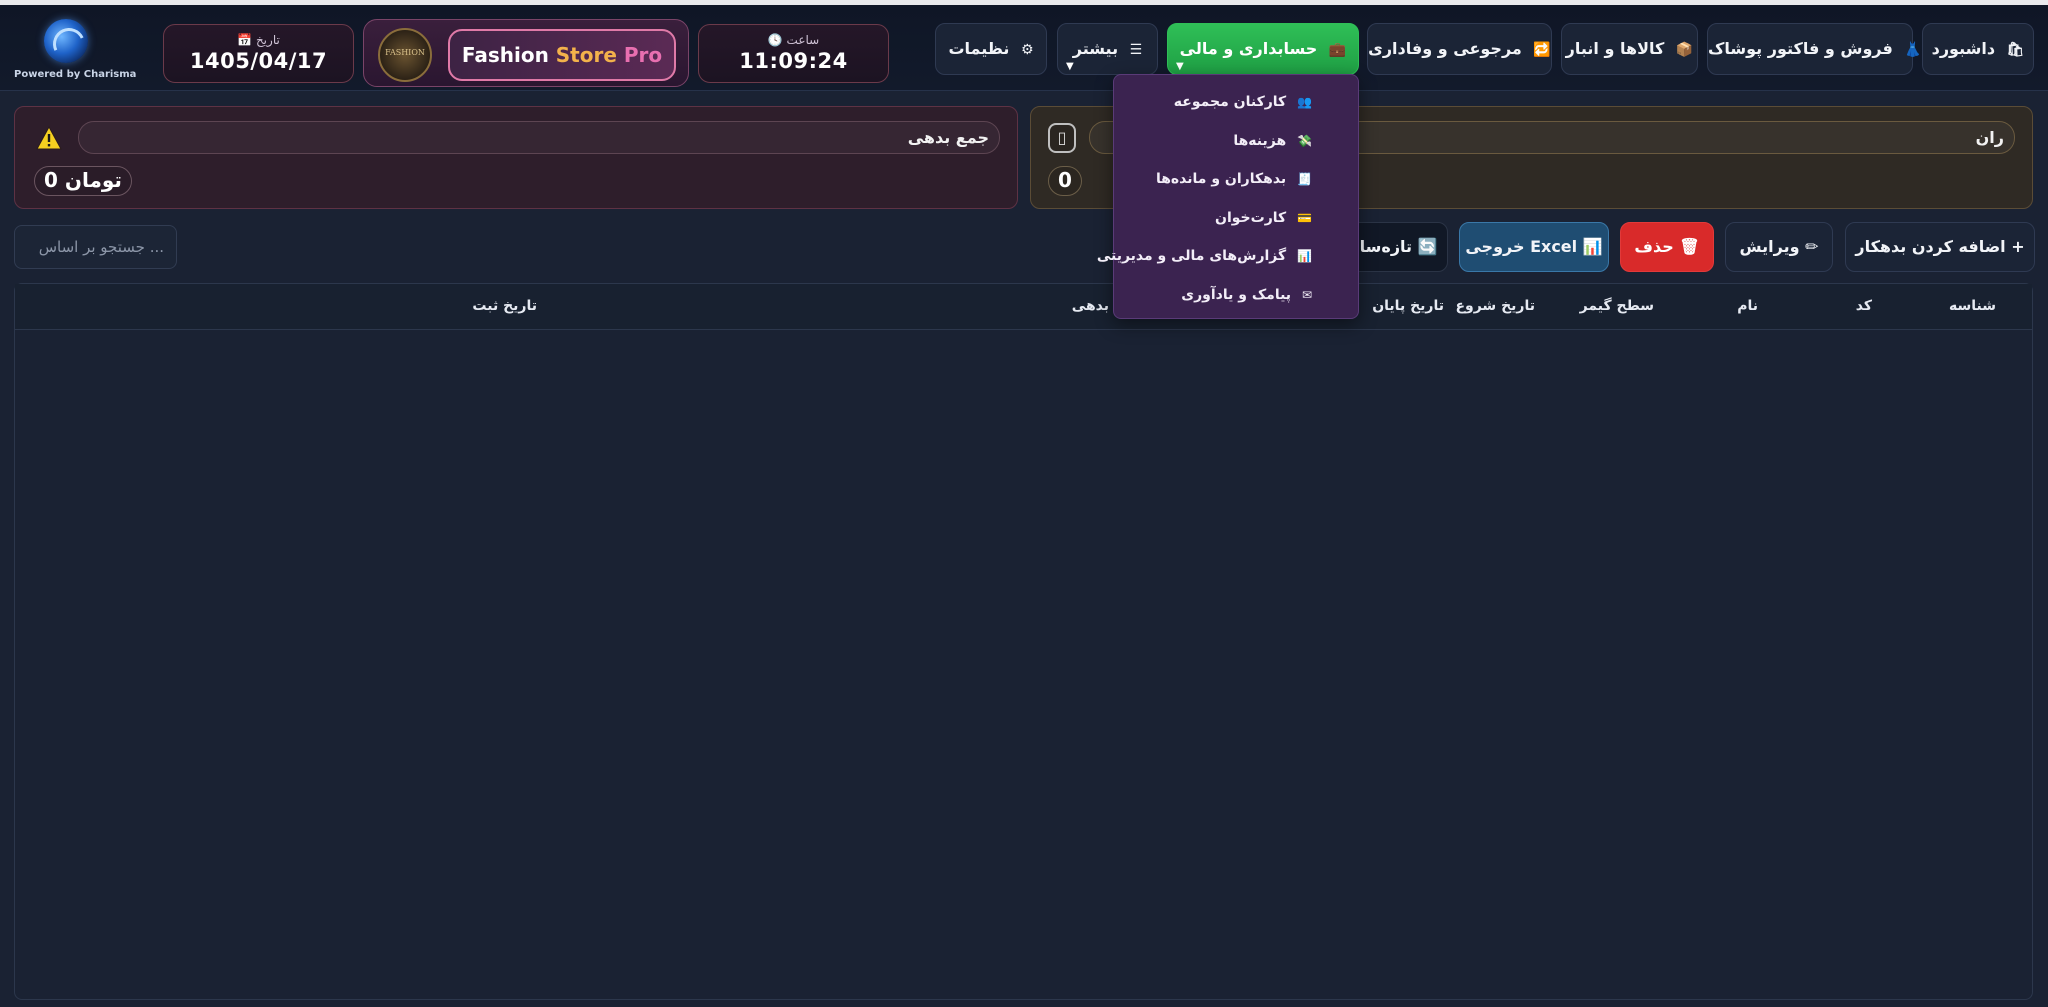  Describe the element at coordinates (258, 61) in the screenshot. I see `date-value: 1405/04/17` at that location.